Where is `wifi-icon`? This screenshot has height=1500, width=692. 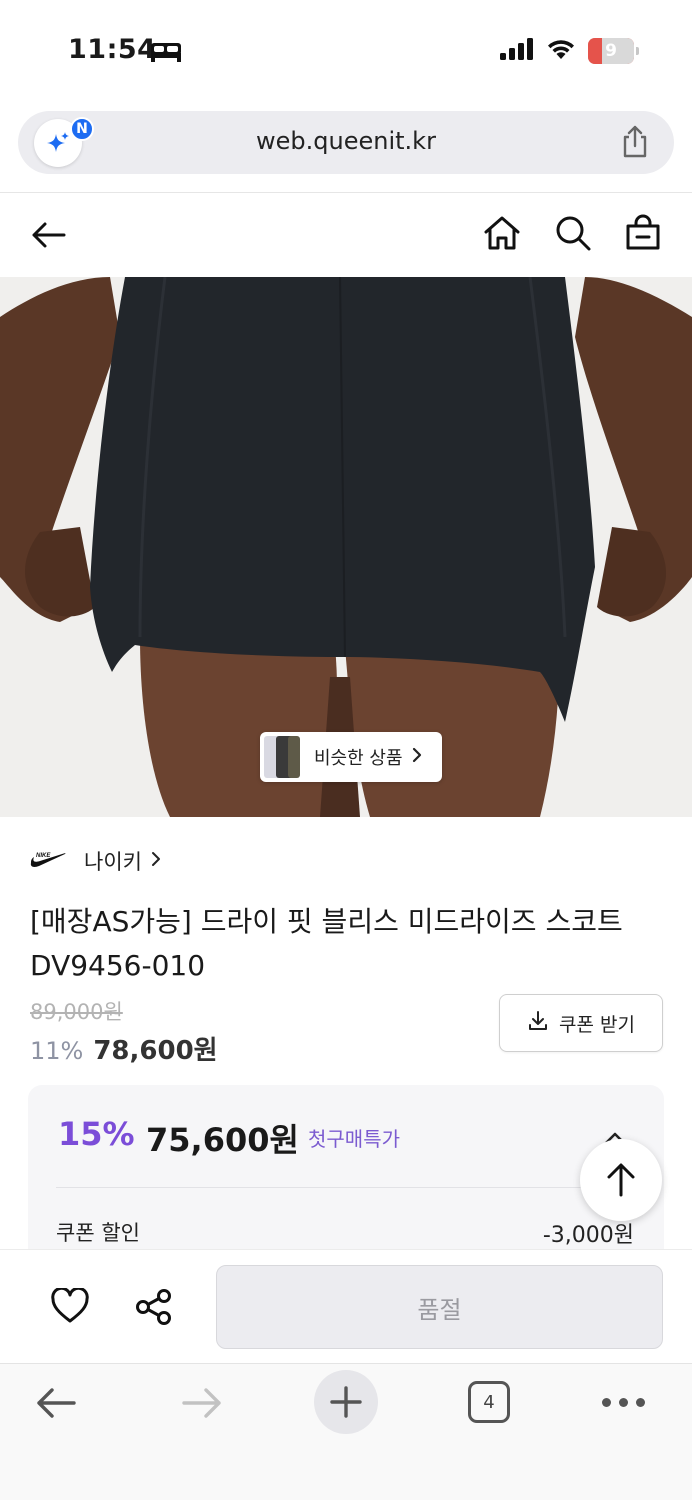 wifi-icon is located at coordinates (561, 51).